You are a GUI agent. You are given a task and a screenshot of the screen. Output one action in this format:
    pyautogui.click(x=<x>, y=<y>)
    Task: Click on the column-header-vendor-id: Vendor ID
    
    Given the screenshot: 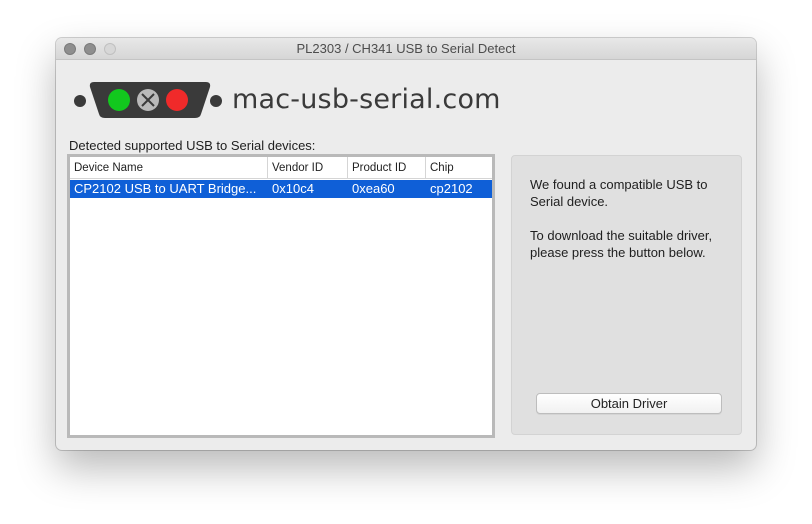 What is the action you would take?
    pyautogui.click(x=308, y=168)
    